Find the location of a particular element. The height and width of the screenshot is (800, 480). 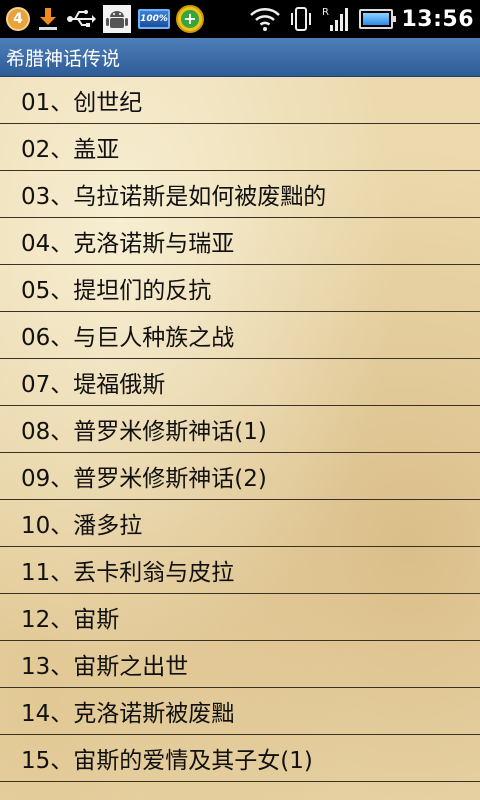

plus-app-icon: + is located at coordinates (190, 19).